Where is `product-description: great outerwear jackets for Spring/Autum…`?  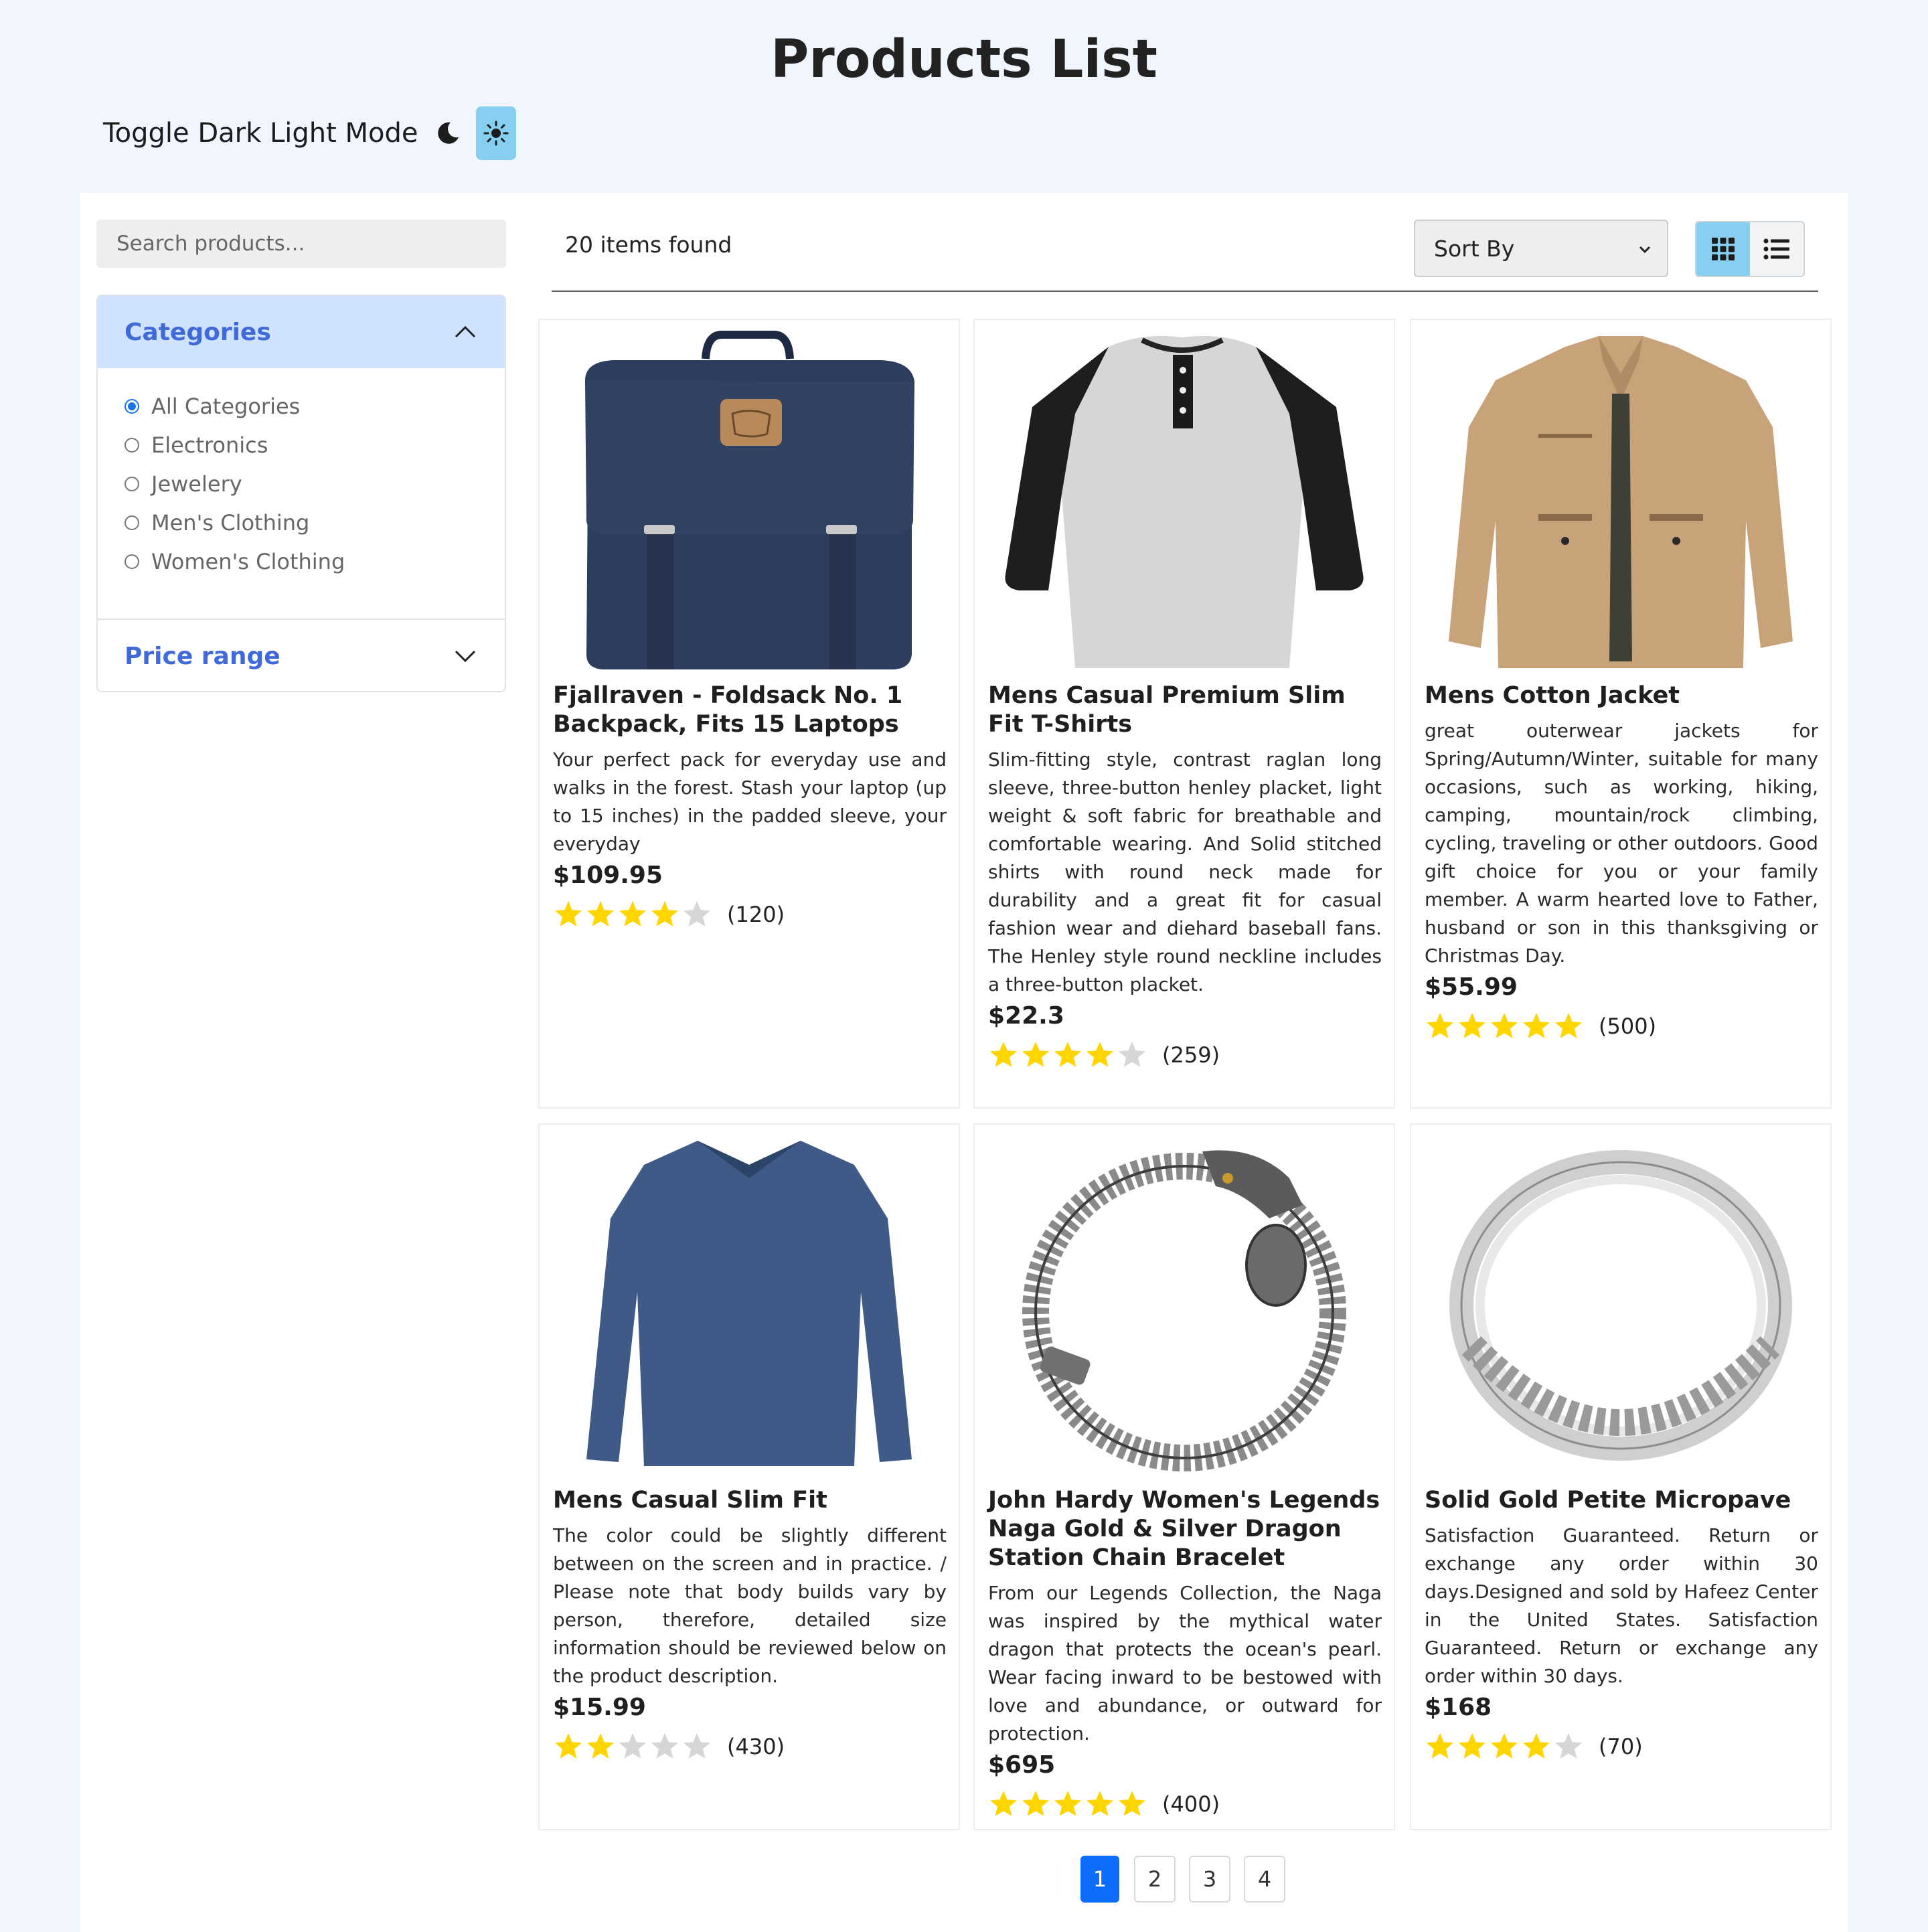 product-description: great outerwear jackets for Spring/Autum… is located at coordinates (1621, 844).